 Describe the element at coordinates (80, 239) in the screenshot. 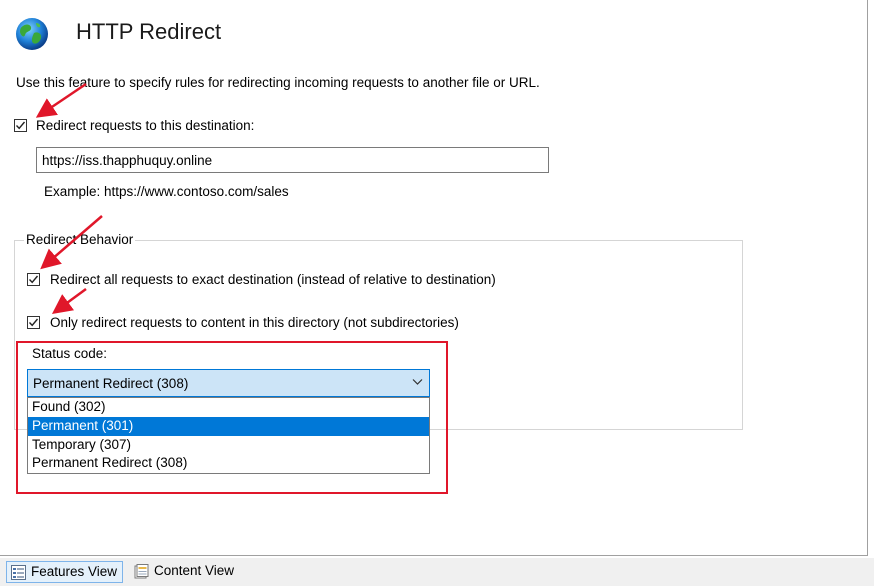

I see `redirect-behavior-legend: Redirect Behavior` at that location.